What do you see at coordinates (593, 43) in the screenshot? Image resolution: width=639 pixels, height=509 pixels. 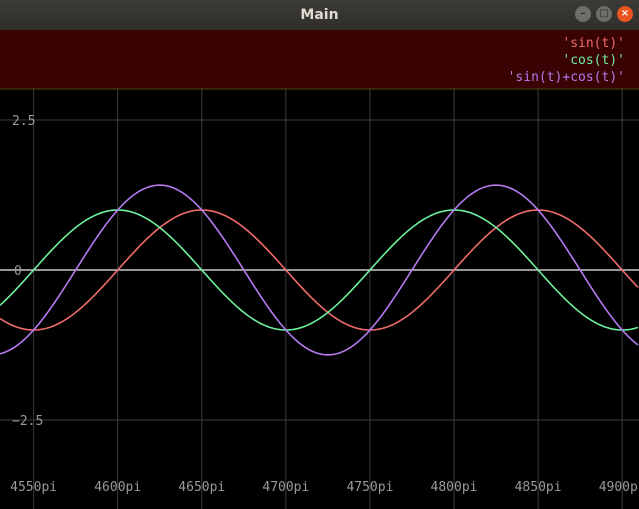 I see `legend-entry: 'sin(t)'` at bounding box center [593, 43].